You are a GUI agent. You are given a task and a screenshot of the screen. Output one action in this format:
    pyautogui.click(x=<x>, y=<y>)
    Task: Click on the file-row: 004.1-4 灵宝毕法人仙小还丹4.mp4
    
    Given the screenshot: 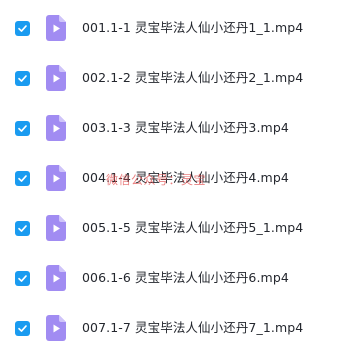 What is the action you would take?
    pyautogui.click(x=170, y=178)
    